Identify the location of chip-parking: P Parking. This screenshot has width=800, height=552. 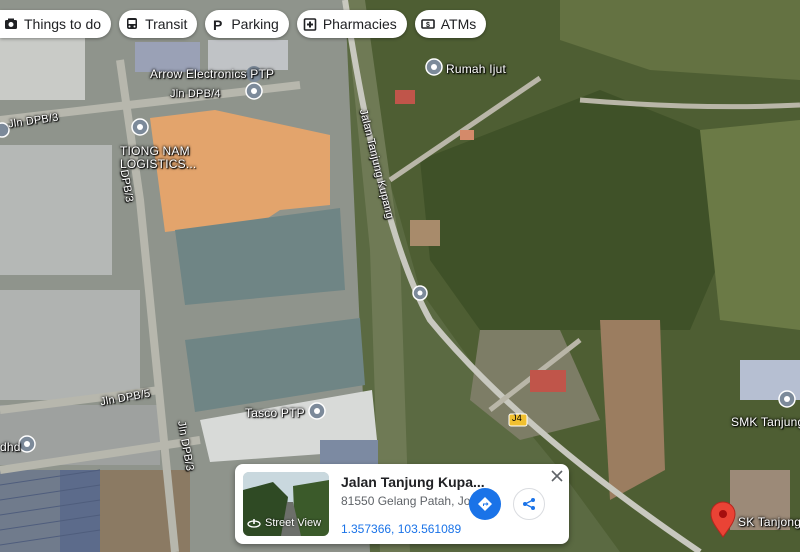
(247, 24).